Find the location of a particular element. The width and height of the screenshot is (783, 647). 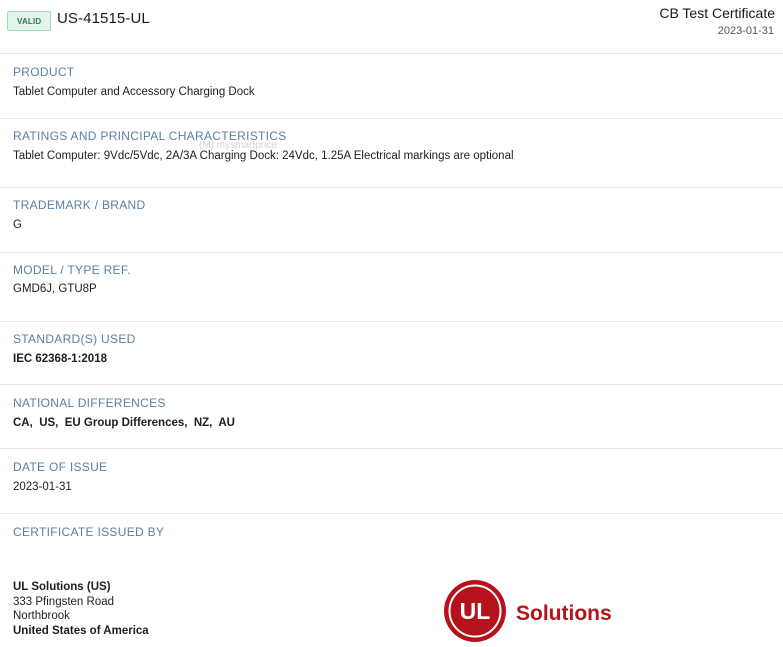

logo-mark: UL is located at coordinates (475, 611).